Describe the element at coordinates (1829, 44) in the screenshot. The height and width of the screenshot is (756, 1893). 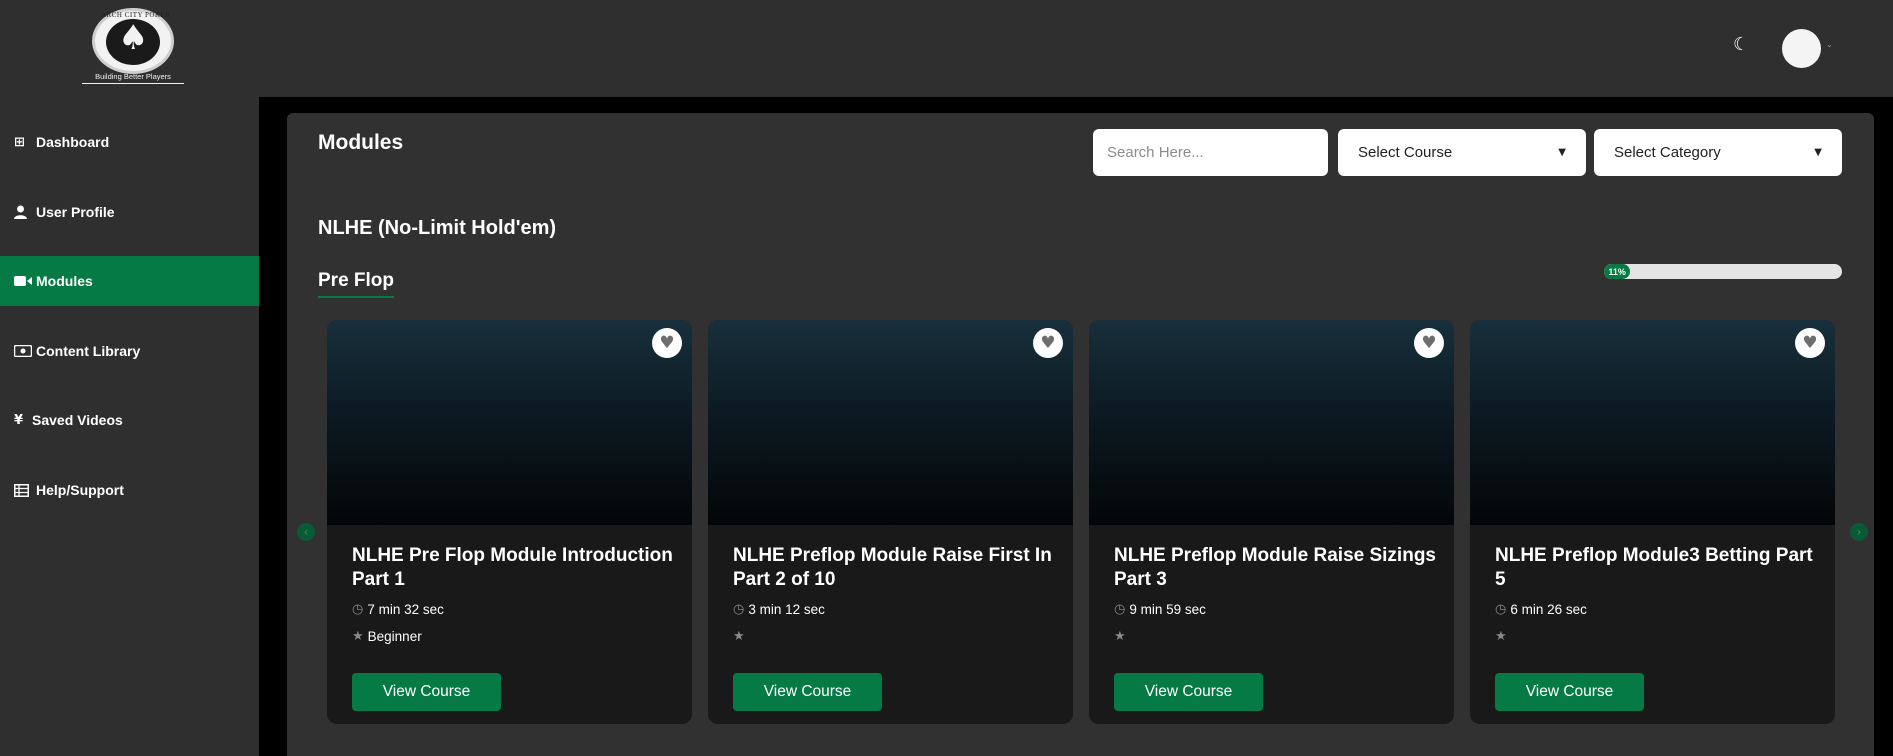
I see `chevron-down-icon: ⌄` at that location.